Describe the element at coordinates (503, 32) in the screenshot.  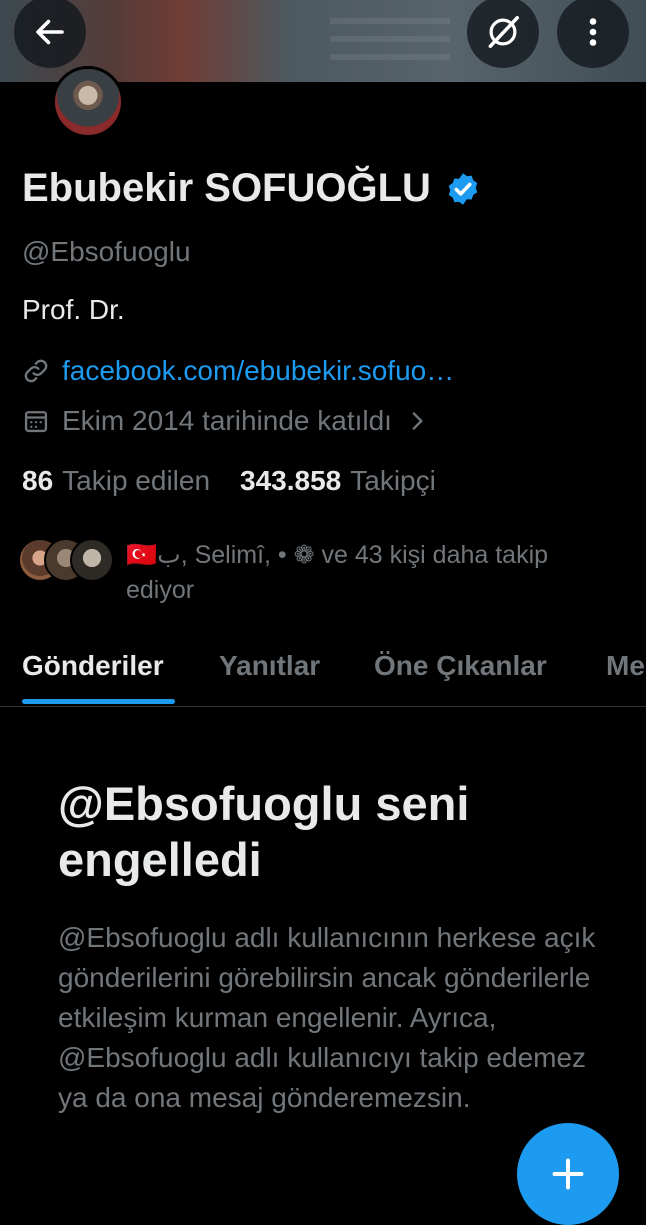
I see `grok-icon` at that location.